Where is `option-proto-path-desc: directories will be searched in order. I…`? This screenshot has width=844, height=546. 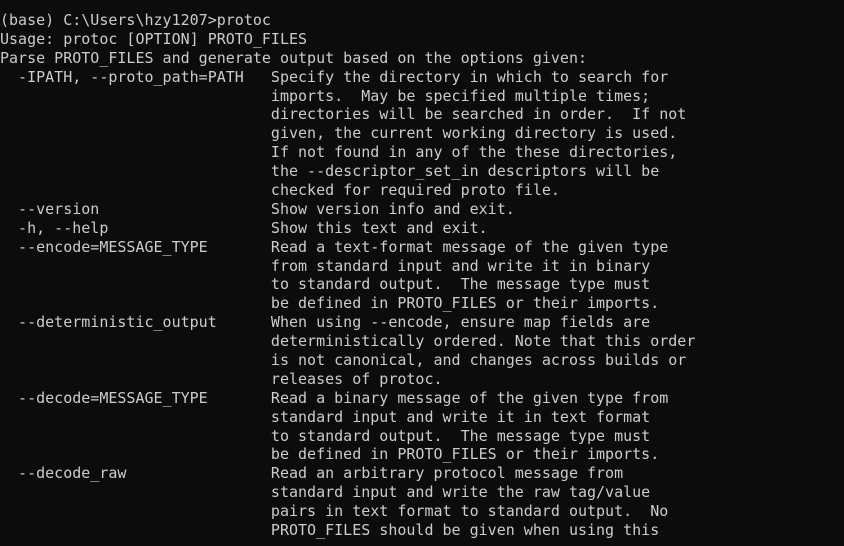
option-proto-path-desc: directories will be searched in order. I… is located at coordinates (343, 114).